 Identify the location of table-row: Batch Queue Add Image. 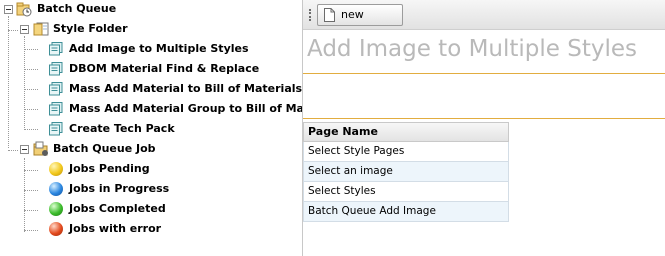
(406, 212).